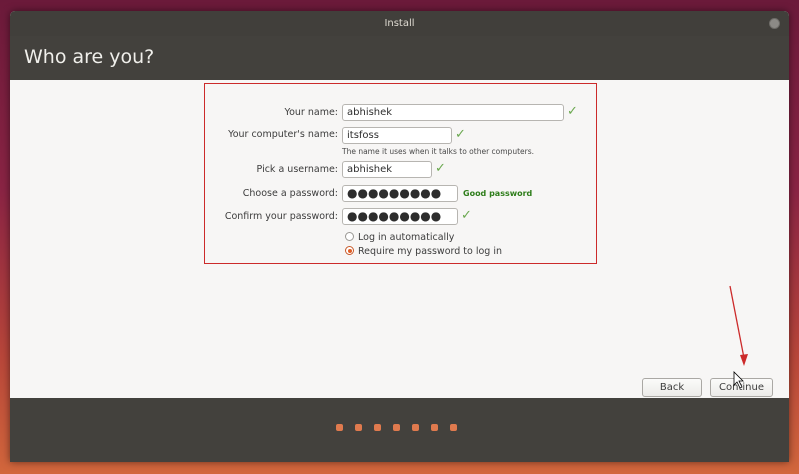  Describe the element at coordinates (430, 251) in the screenshot. I see `require-password-label: Require my password to log in` at that location.